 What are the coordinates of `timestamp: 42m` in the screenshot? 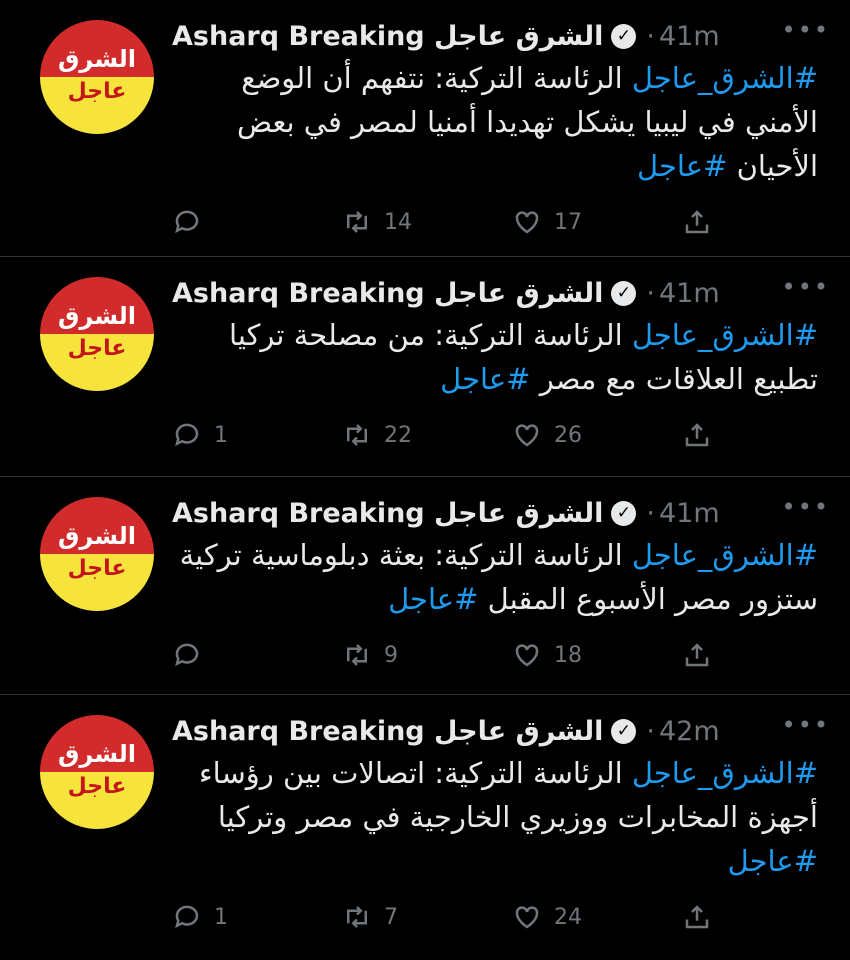 It's located at (689, 731).